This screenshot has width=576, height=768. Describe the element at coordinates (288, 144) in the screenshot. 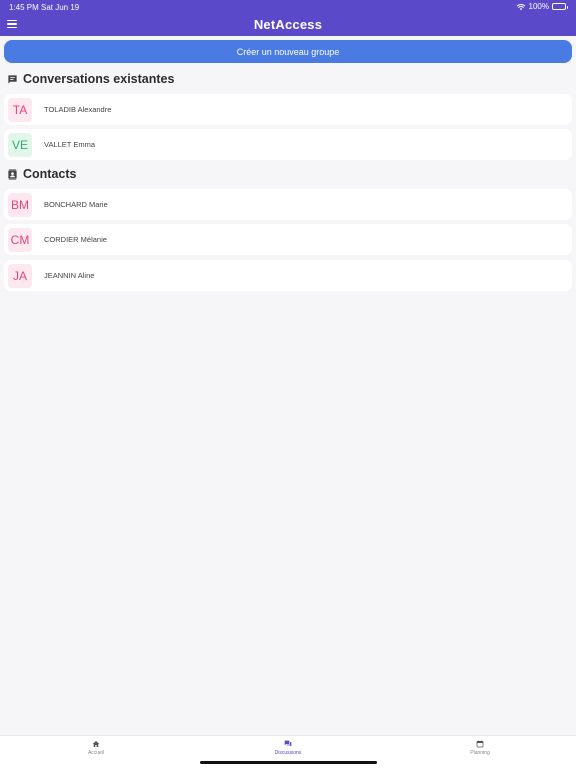

I see `conversation-item: VE VALLET Emma` at that location.